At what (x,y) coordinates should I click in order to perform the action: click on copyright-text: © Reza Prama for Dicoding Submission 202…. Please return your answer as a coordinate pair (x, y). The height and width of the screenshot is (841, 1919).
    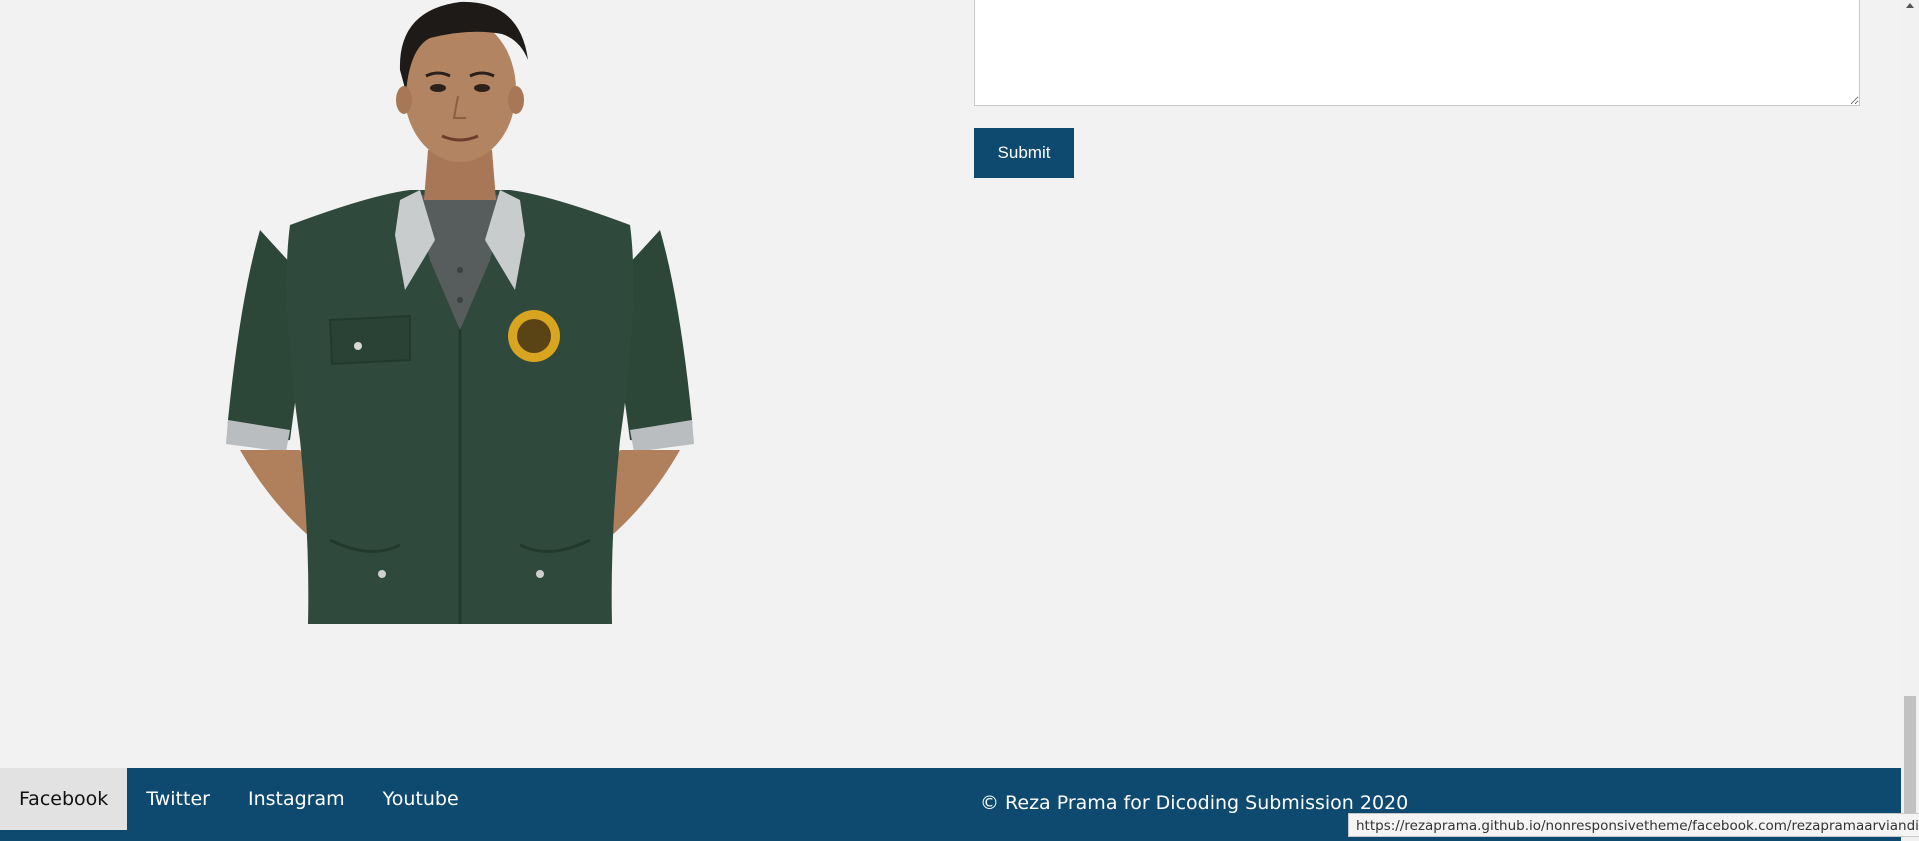
    Looking at the image, I should click on (1194, 803).